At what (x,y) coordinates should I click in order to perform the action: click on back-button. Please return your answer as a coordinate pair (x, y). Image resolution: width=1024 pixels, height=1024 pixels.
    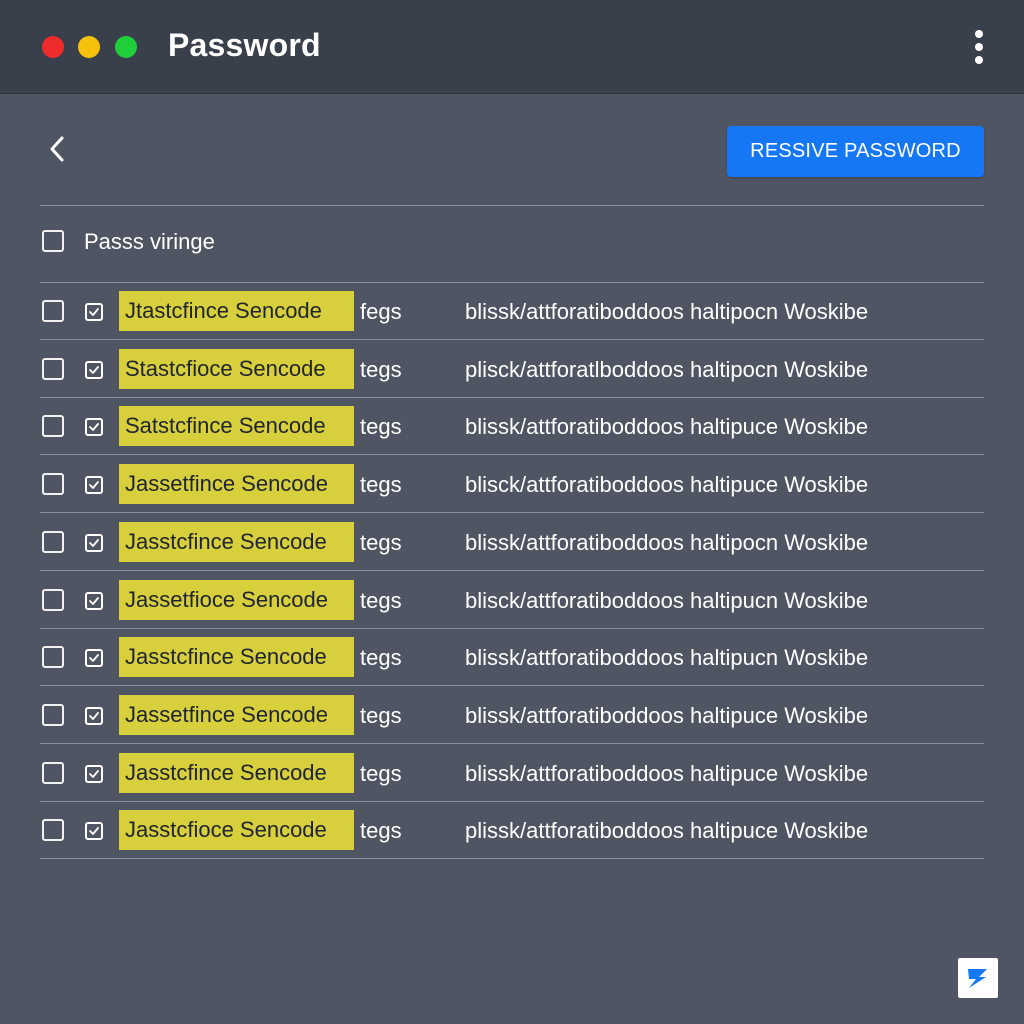
    Looking at the image, I should click on (59, 149).